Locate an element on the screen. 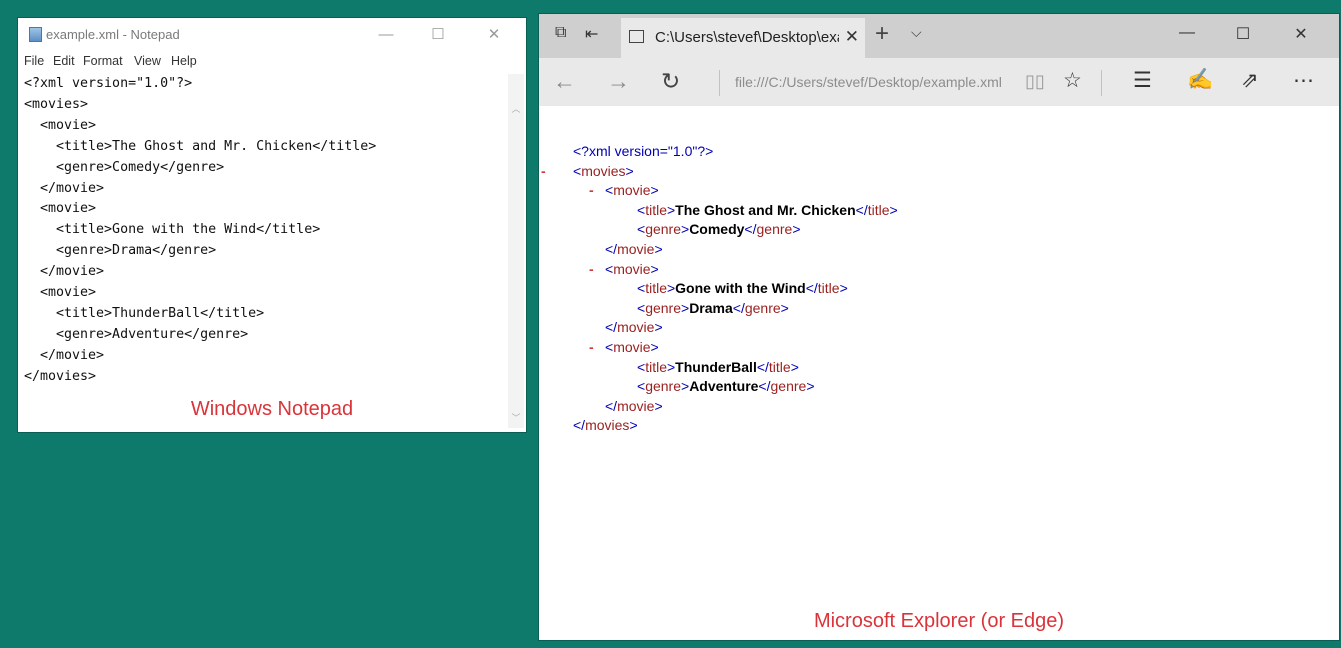  menu-format: Format is located at coordinates (103, 61).